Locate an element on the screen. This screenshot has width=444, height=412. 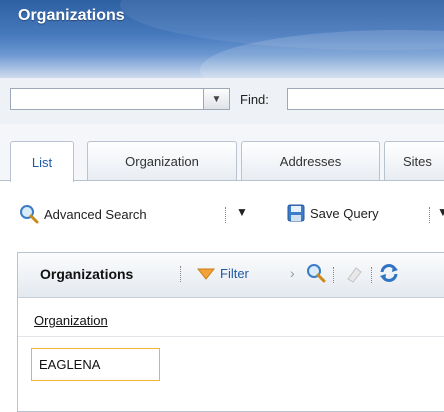
save-query-button: Save Query is located at coordinates (333, 213).